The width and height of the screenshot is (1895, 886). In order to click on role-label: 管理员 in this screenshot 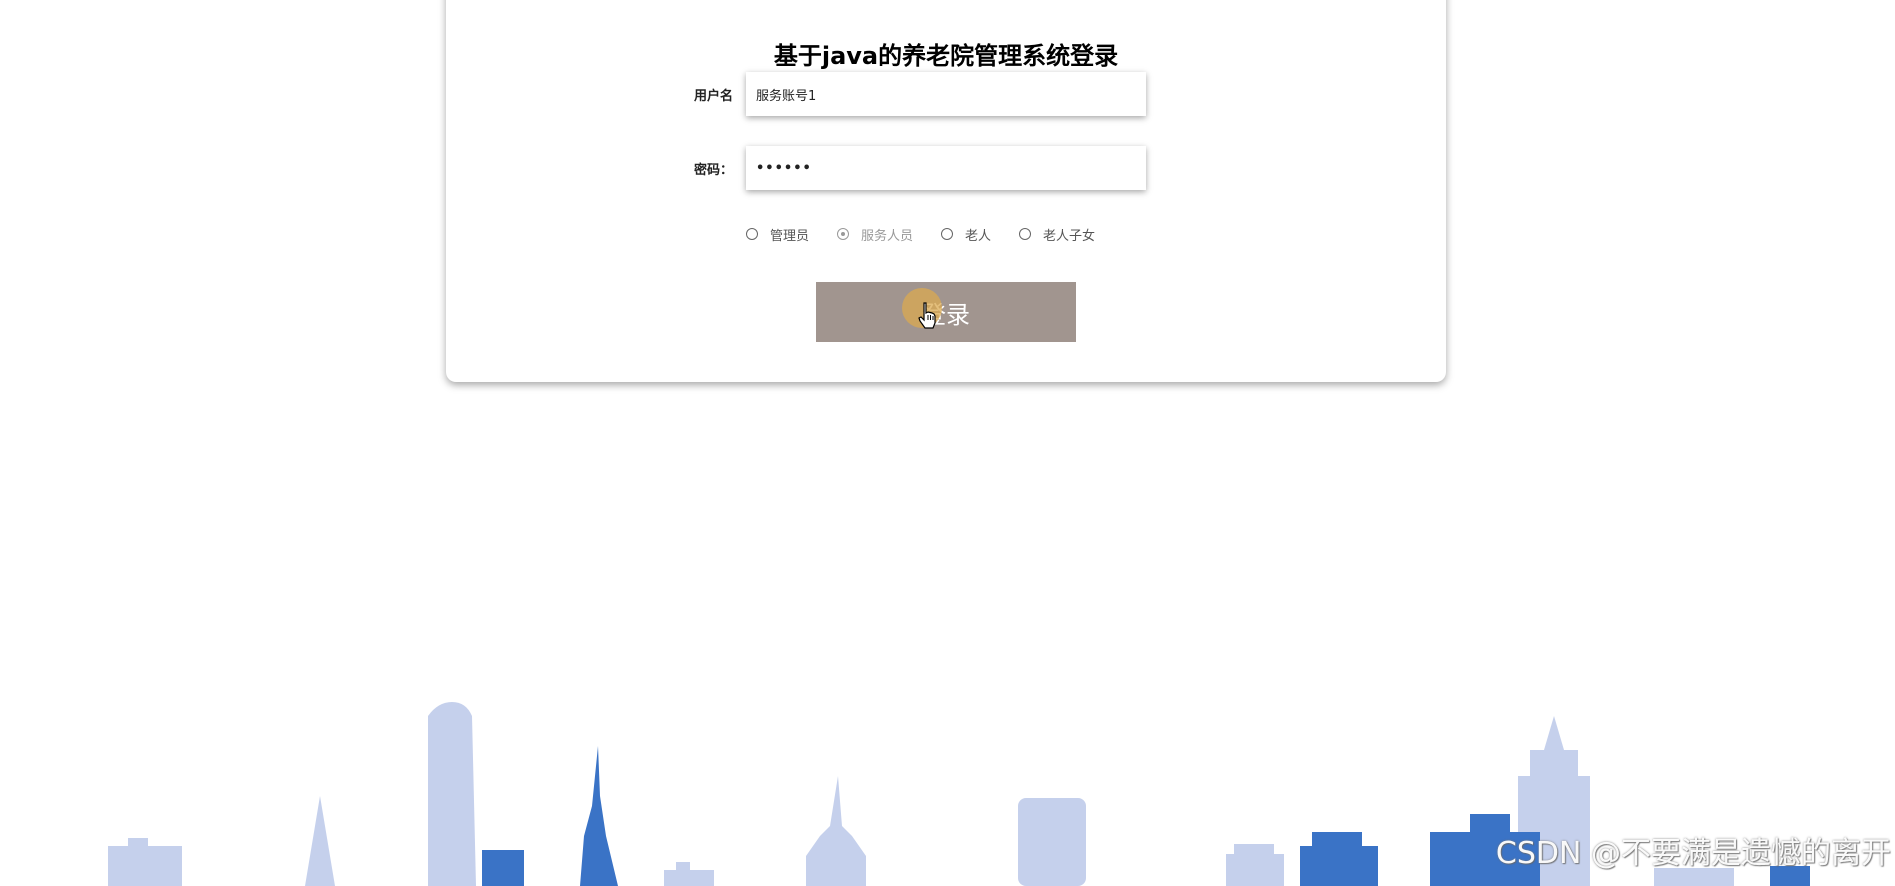, I will do `click(790, 236)`.